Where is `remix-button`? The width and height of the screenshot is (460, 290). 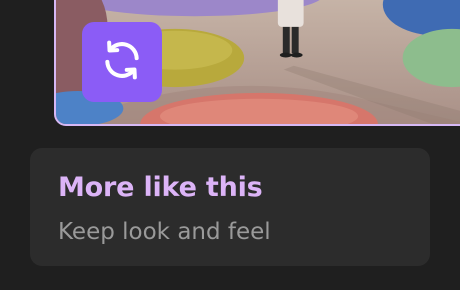 remix-button is located at coordinates (122, 62).